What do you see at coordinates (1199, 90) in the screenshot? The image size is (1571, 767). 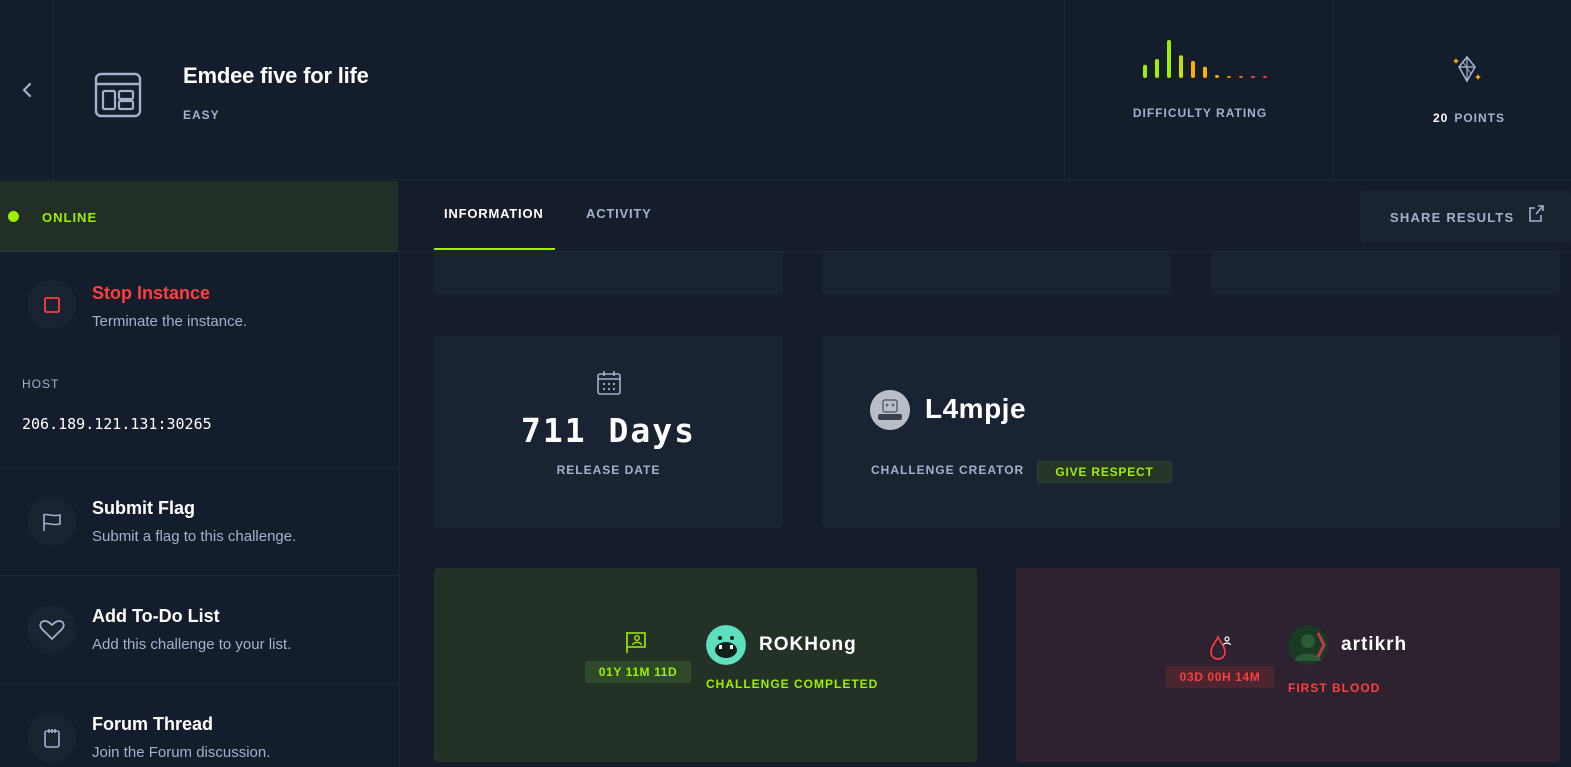 I see `difficulty-rating: DIFFICULTY RATING` at bounding box center [1199, 90].